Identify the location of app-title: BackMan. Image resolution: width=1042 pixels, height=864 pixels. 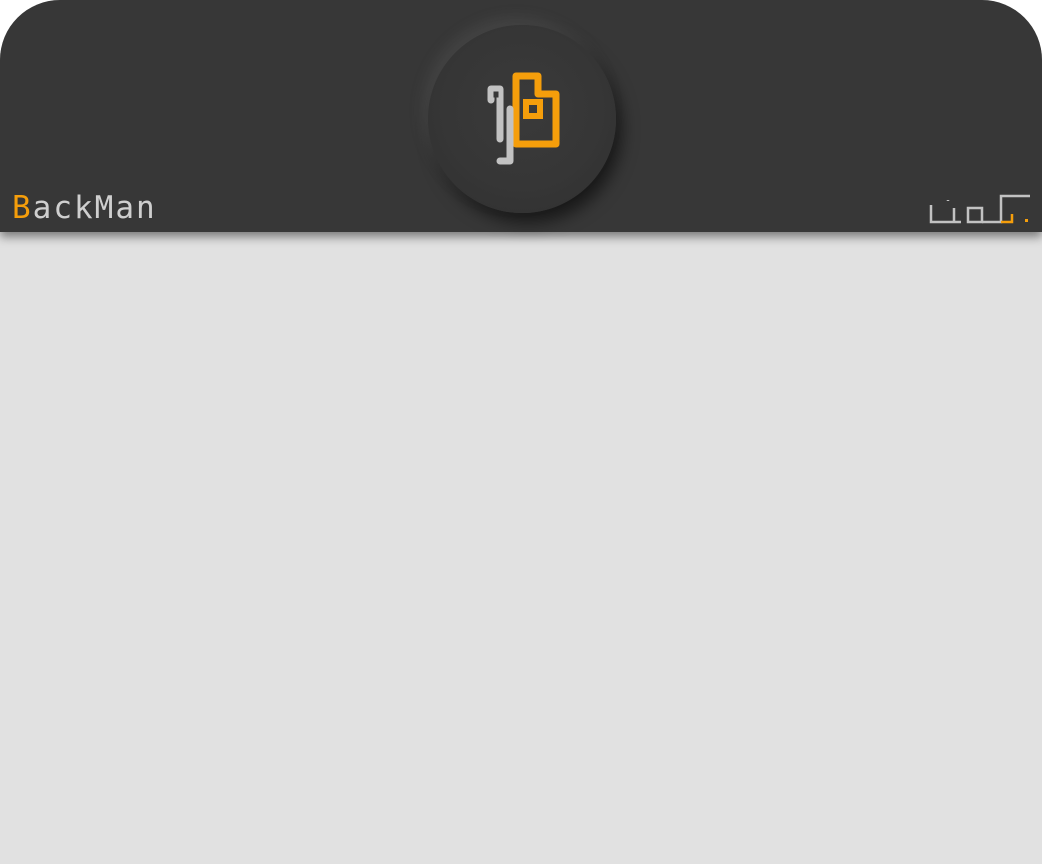
(84, 208).